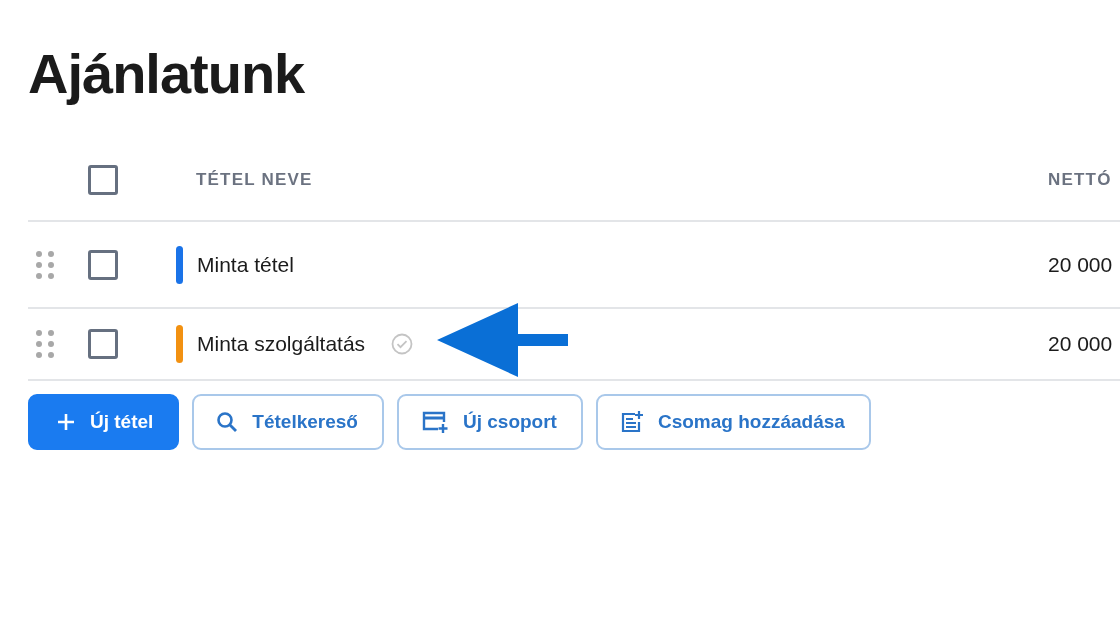 The image size is (1120, 626). Describe the element at coordinates (1080, 180) in the screenshot. I see `column-header: NETTÓ` at that location.